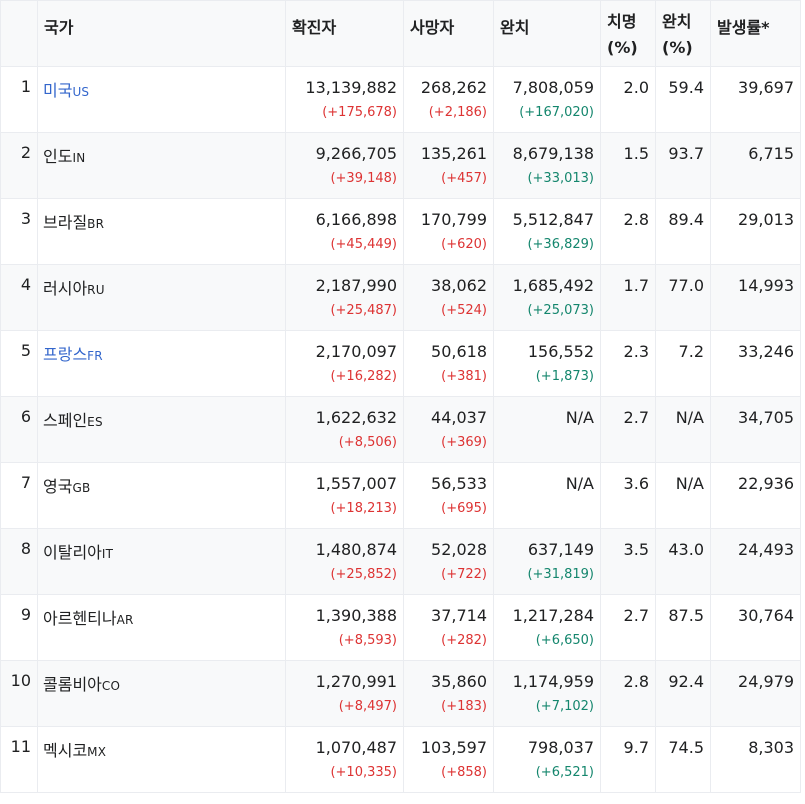 This screenshot has width=805, height=804. I want to click on header-recovered: 완치, so click(547, 33).